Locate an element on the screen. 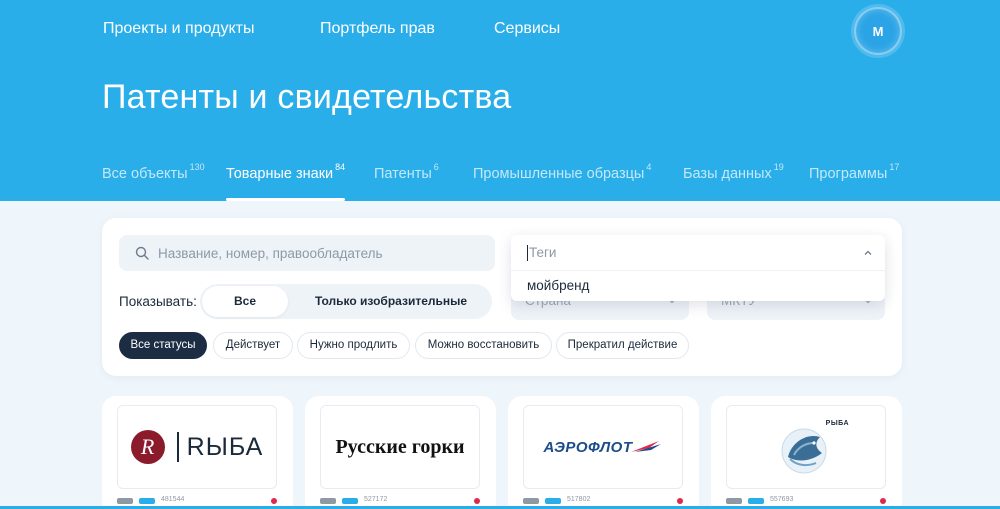 The image size is (1000, 509). logo-wordmark: АЭРОФЛОТ is located at coordinates (587, 447).